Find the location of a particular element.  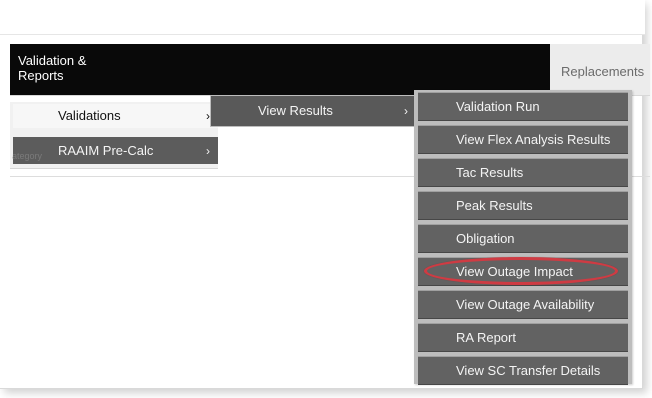

menu-item-raaim-pre-calc-label: RAAIM Pre-Calc is located at coordinates (106, 150).